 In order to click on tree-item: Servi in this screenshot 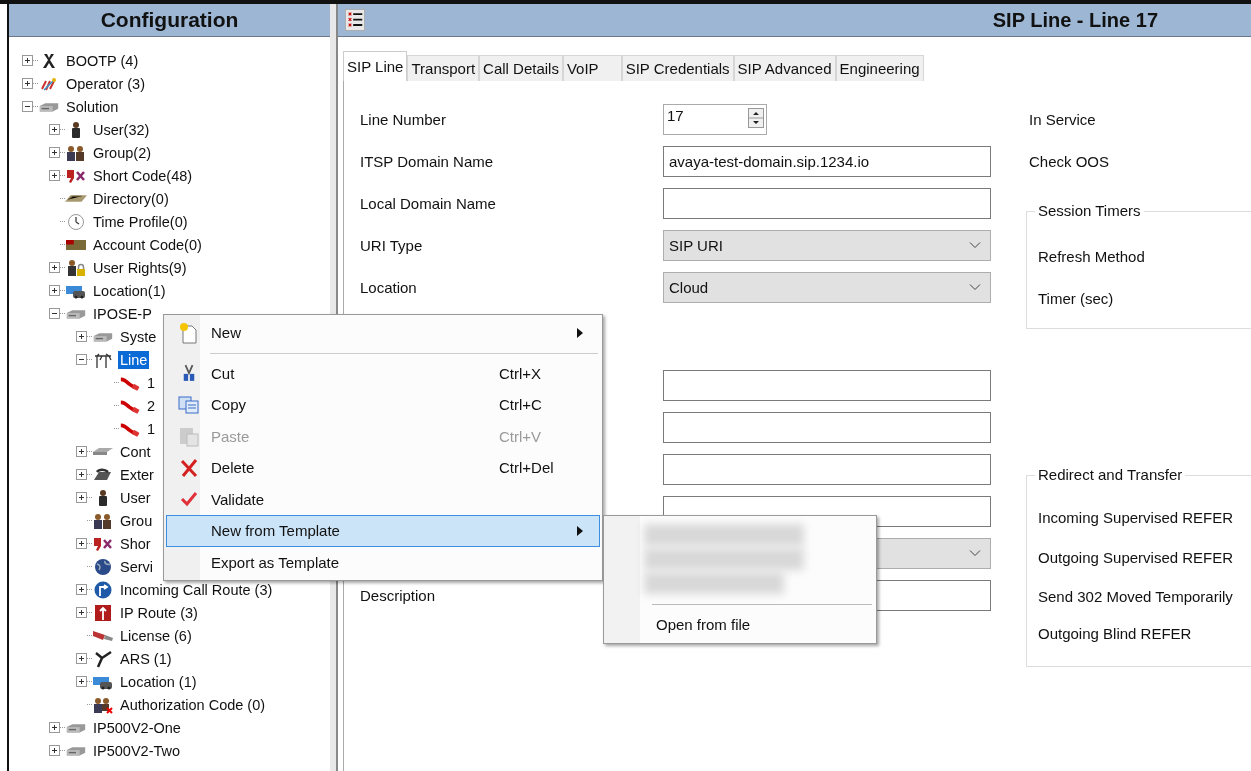, I will do `click(137, 566)`.